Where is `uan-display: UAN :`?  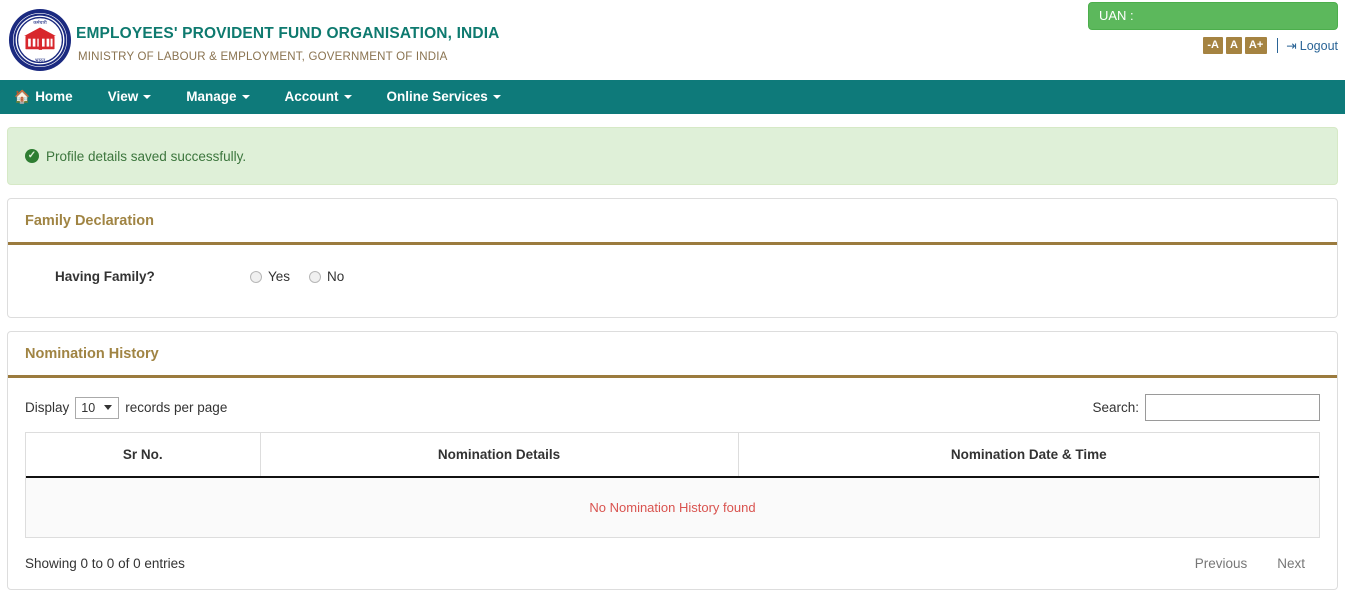
uan-display: UAN : is located at coordinates (1213, 16).